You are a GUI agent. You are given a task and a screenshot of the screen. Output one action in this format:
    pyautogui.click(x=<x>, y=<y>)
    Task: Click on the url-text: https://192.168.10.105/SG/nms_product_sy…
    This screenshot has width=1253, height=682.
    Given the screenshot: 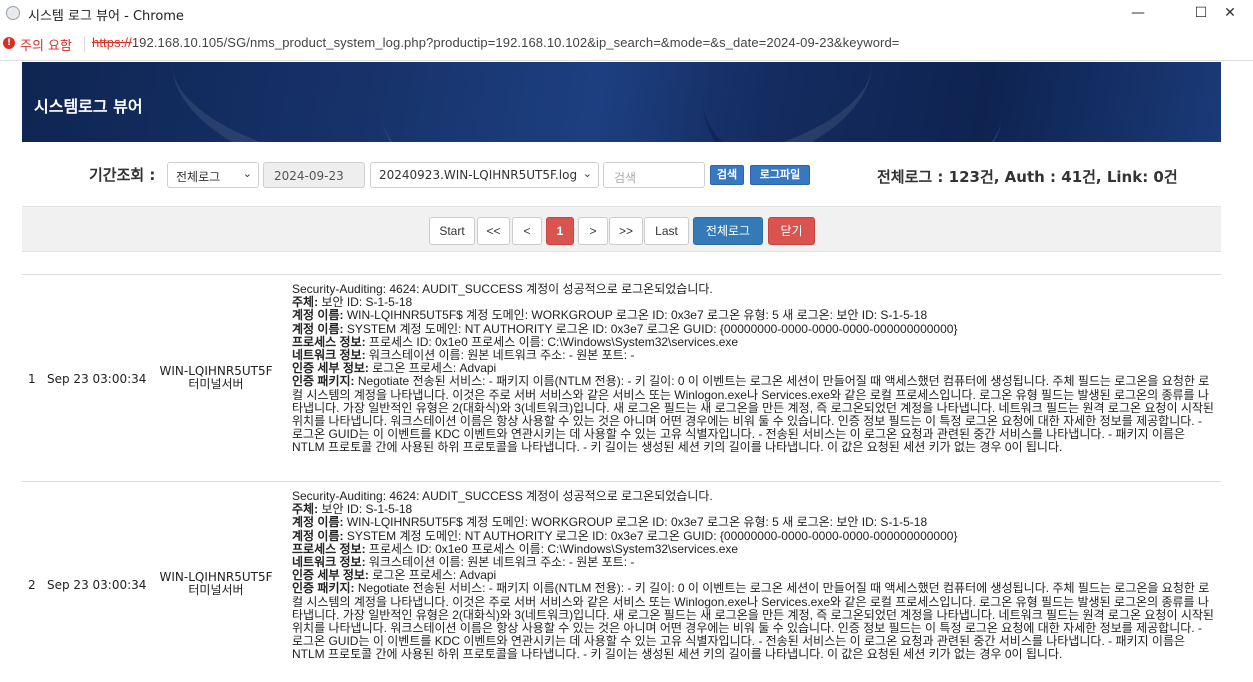 What is the action you would take?
    pyautogui.click(x=495, y=42)
    